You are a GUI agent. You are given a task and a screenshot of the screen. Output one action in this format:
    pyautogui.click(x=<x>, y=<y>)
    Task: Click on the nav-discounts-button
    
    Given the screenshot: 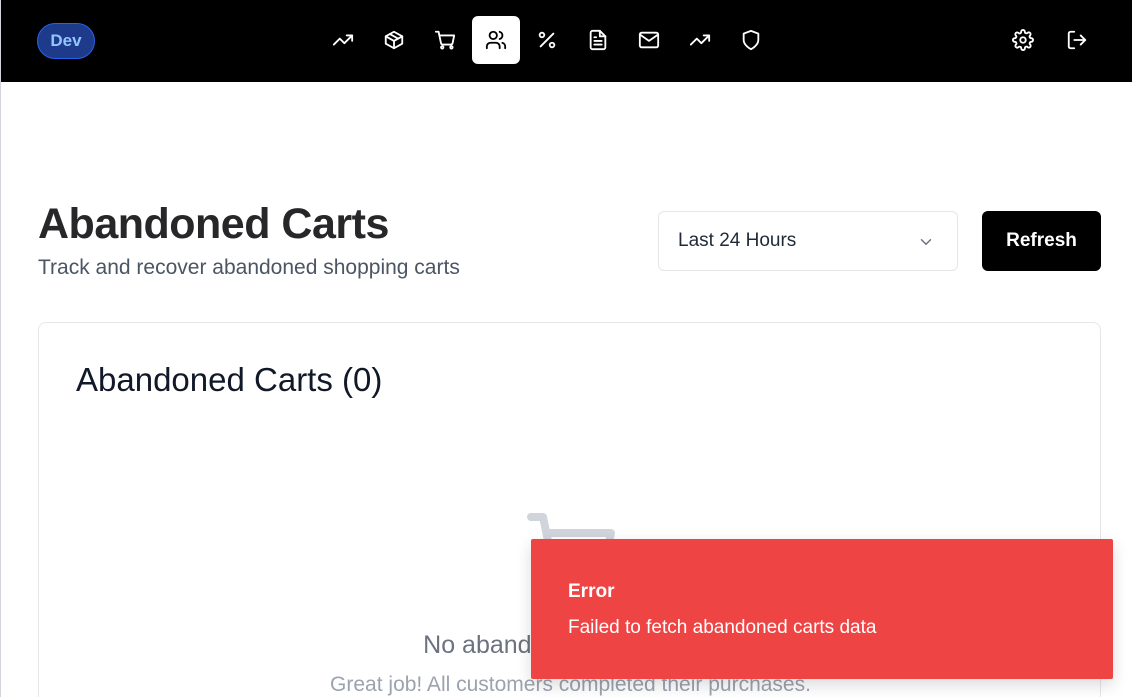 What is the action you would take?
    pyautogui.click(x=547, y=40)
    